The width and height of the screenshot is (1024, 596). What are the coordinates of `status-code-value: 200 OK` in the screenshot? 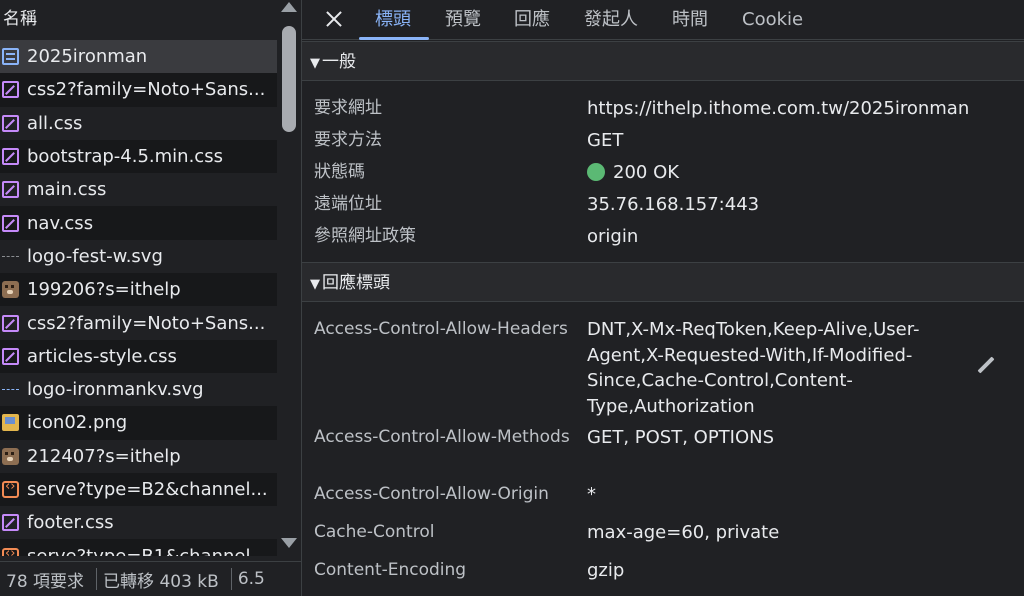 It's located at (633, 172).